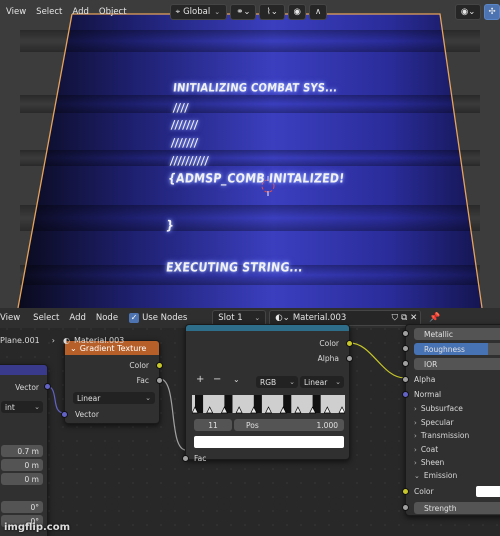  I want to click on color-output-label: Color, so click(139, 365).